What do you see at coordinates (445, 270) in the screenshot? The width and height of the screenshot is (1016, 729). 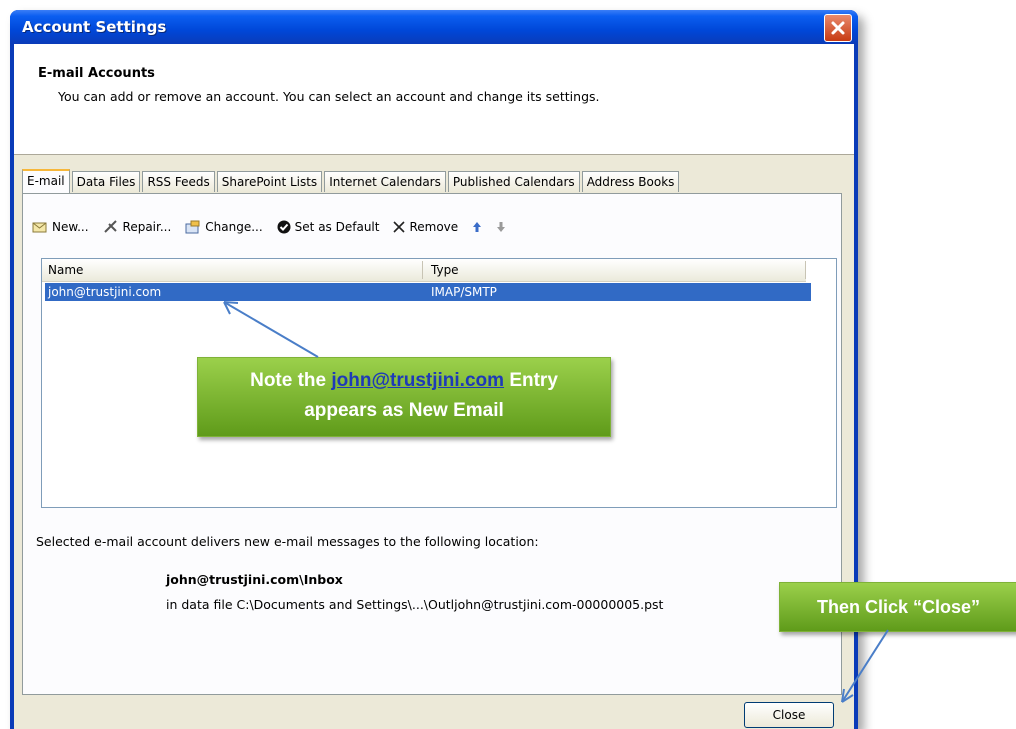 I see `column-header-type: Type` at bounding box center [445, 270].